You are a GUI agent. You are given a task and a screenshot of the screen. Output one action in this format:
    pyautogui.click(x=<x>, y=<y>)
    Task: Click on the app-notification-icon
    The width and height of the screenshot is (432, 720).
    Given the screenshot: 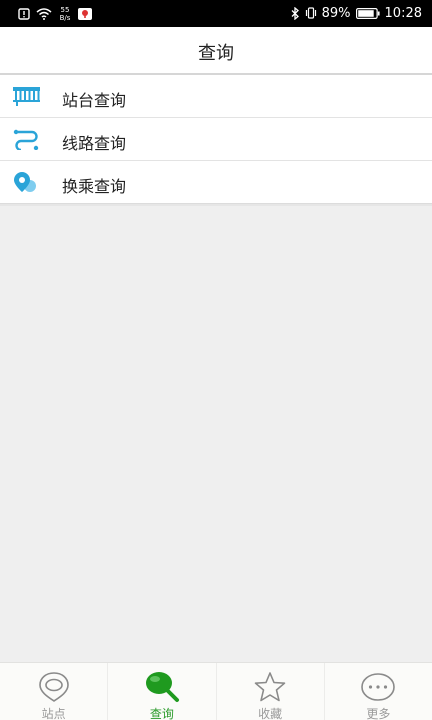 What is the action you would take?
    pyautogui.click(x=85, y=14)
    